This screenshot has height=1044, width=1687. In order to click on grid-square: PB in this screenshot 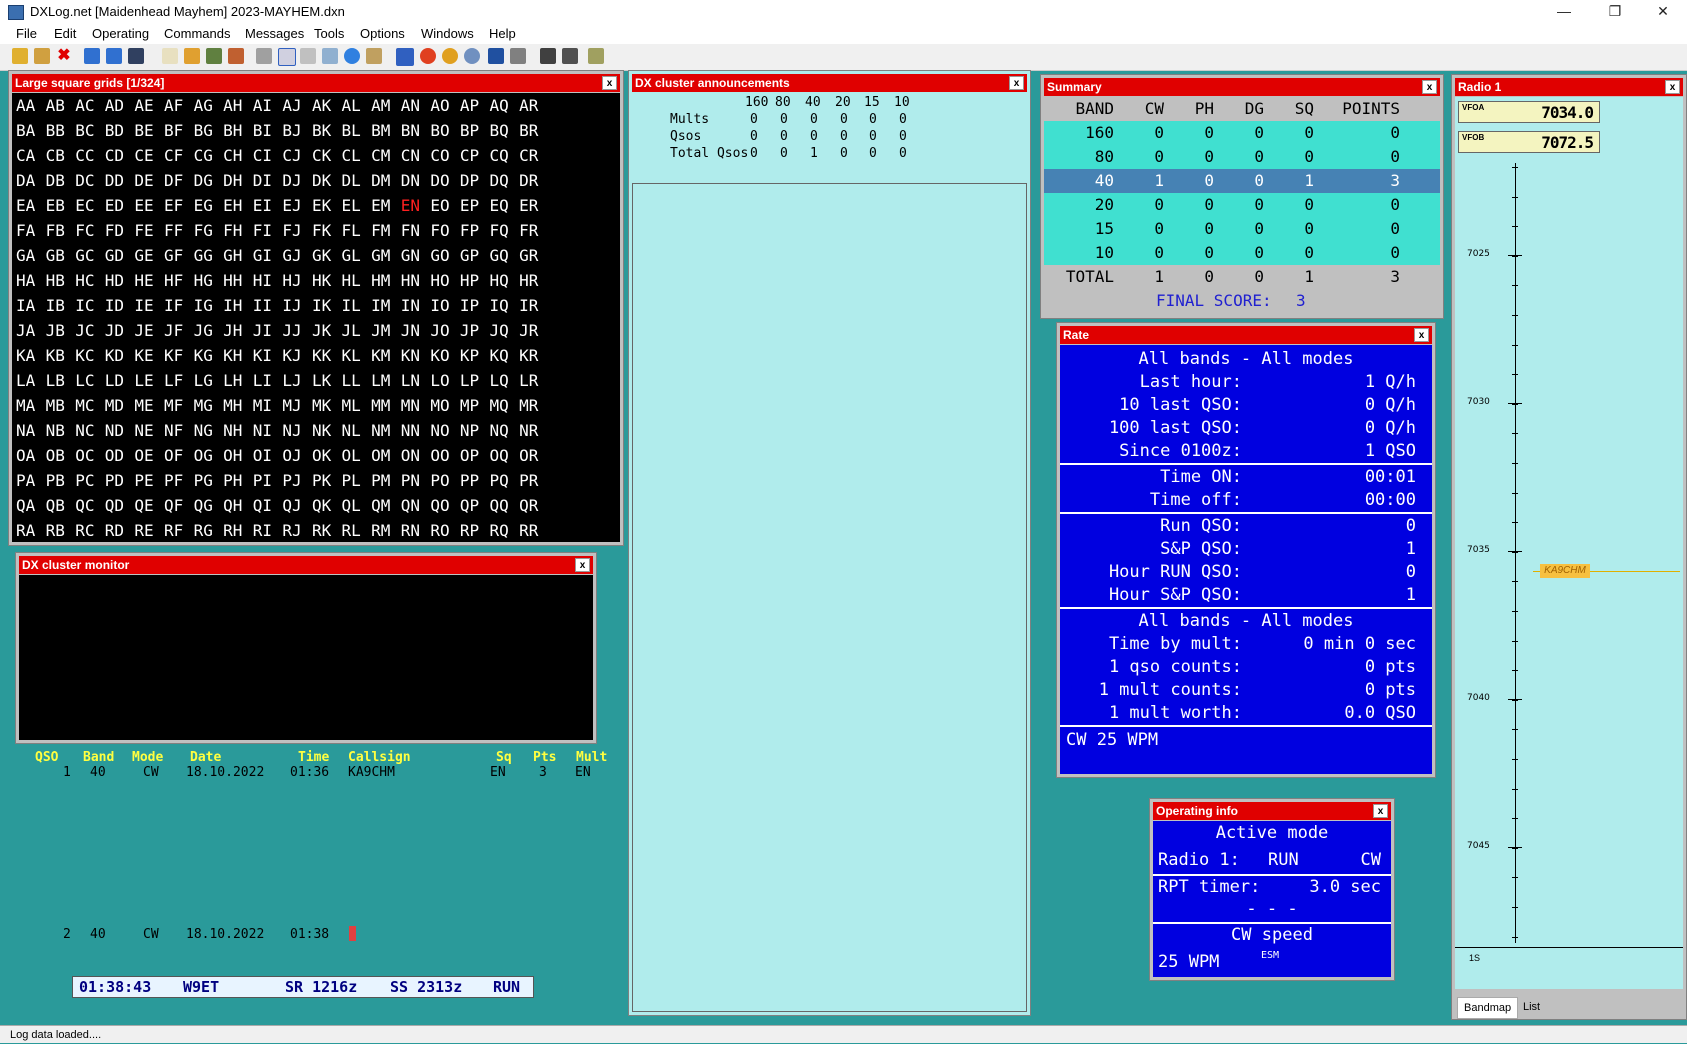, I will do `click(61, 480)`.